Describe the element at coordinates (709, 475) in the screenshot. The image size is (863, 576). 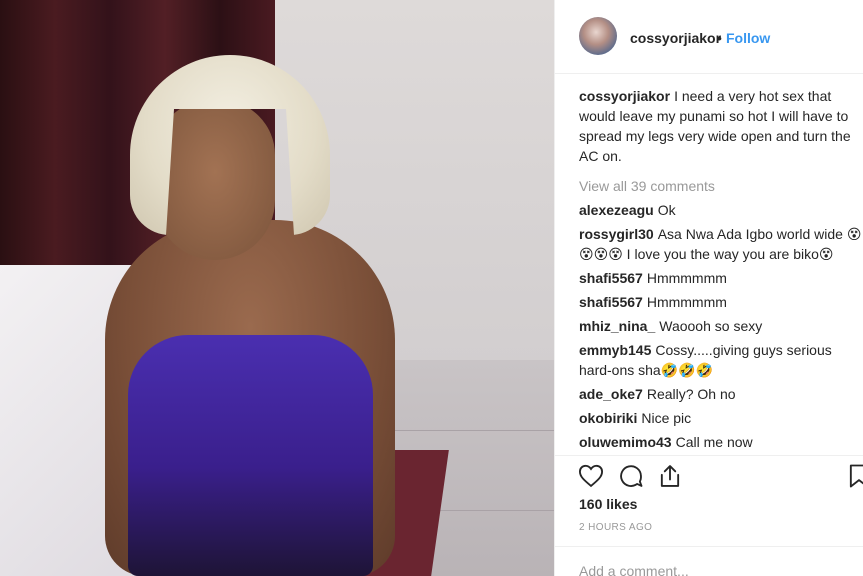
I see `post-action-bar` at that location.